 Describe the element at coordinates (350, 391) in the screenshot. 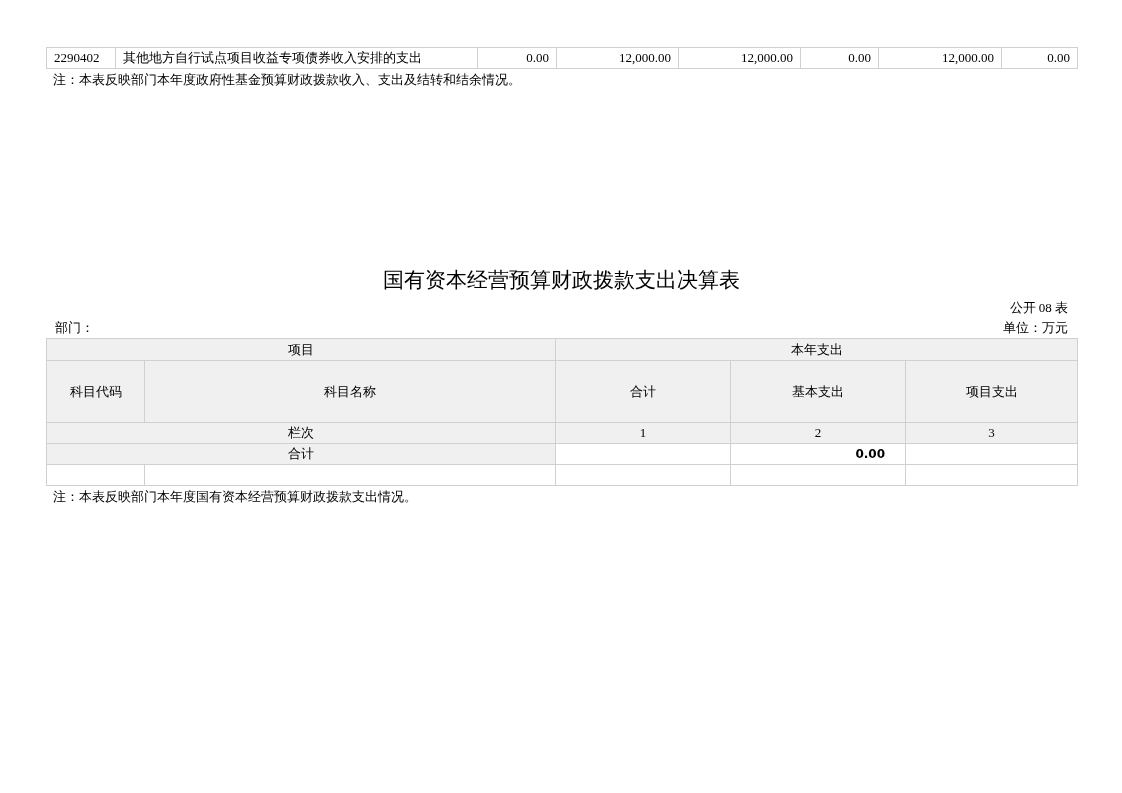

I see `header-cell: 科目名称` at that location.